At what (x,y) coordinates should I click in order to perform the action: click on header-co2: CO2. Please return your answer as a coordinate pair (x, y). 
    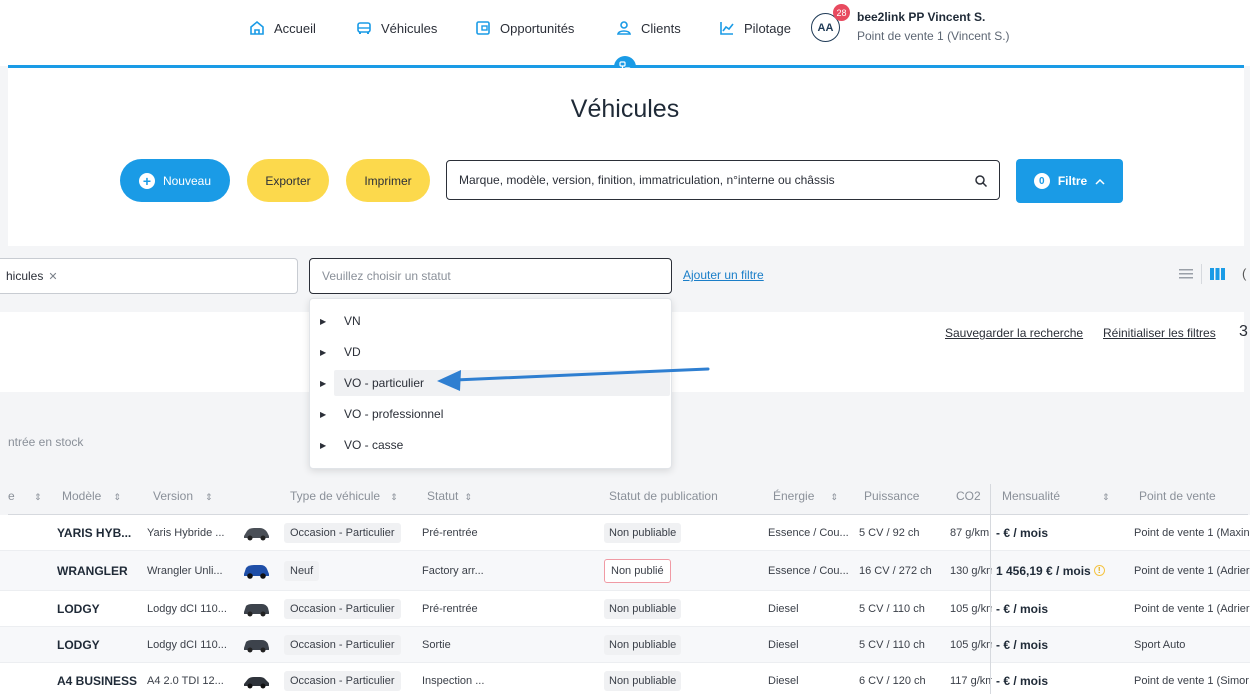
    Looking at the image, I should click on (968, 496).